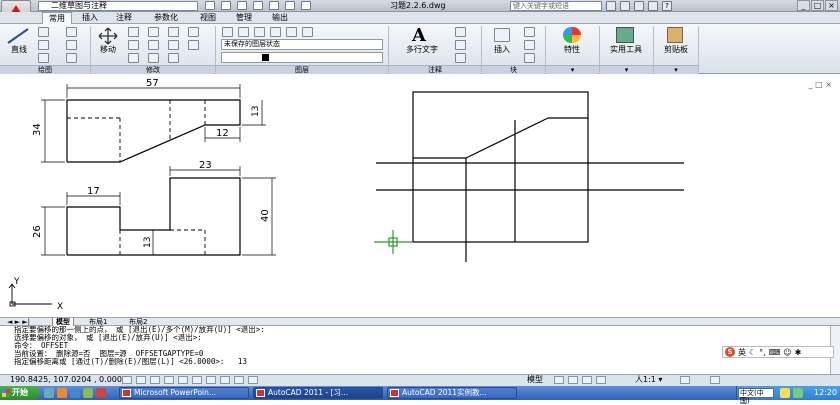 Image resolution: width=840 pixels, height=405 pixels. Describe the element at coordinates (173, 32) in the screenshot. I see `erase-icon` at that location.